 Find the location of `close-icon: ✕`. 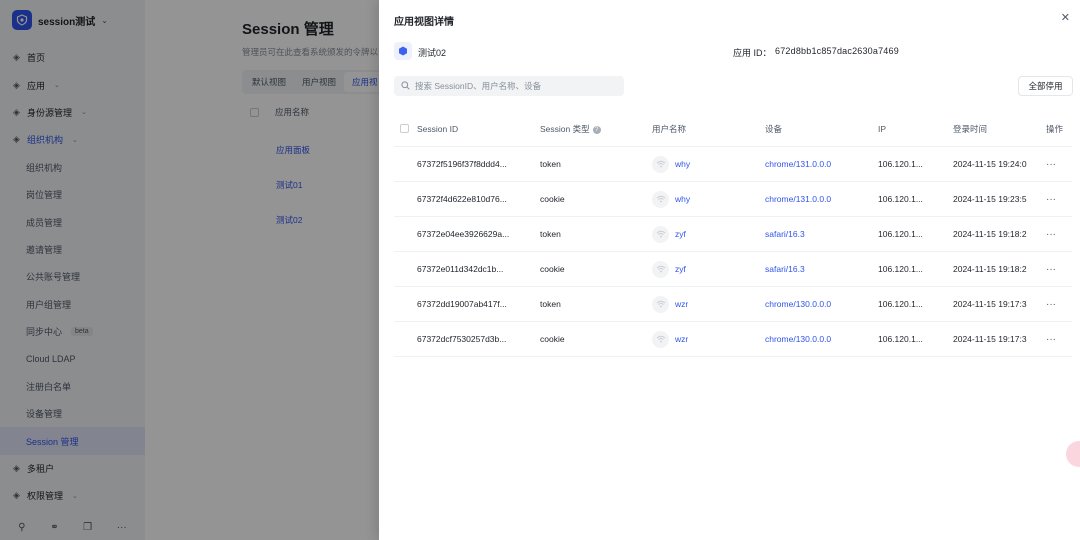

close-icon: ✕ is located at coordinates (1065, 17).